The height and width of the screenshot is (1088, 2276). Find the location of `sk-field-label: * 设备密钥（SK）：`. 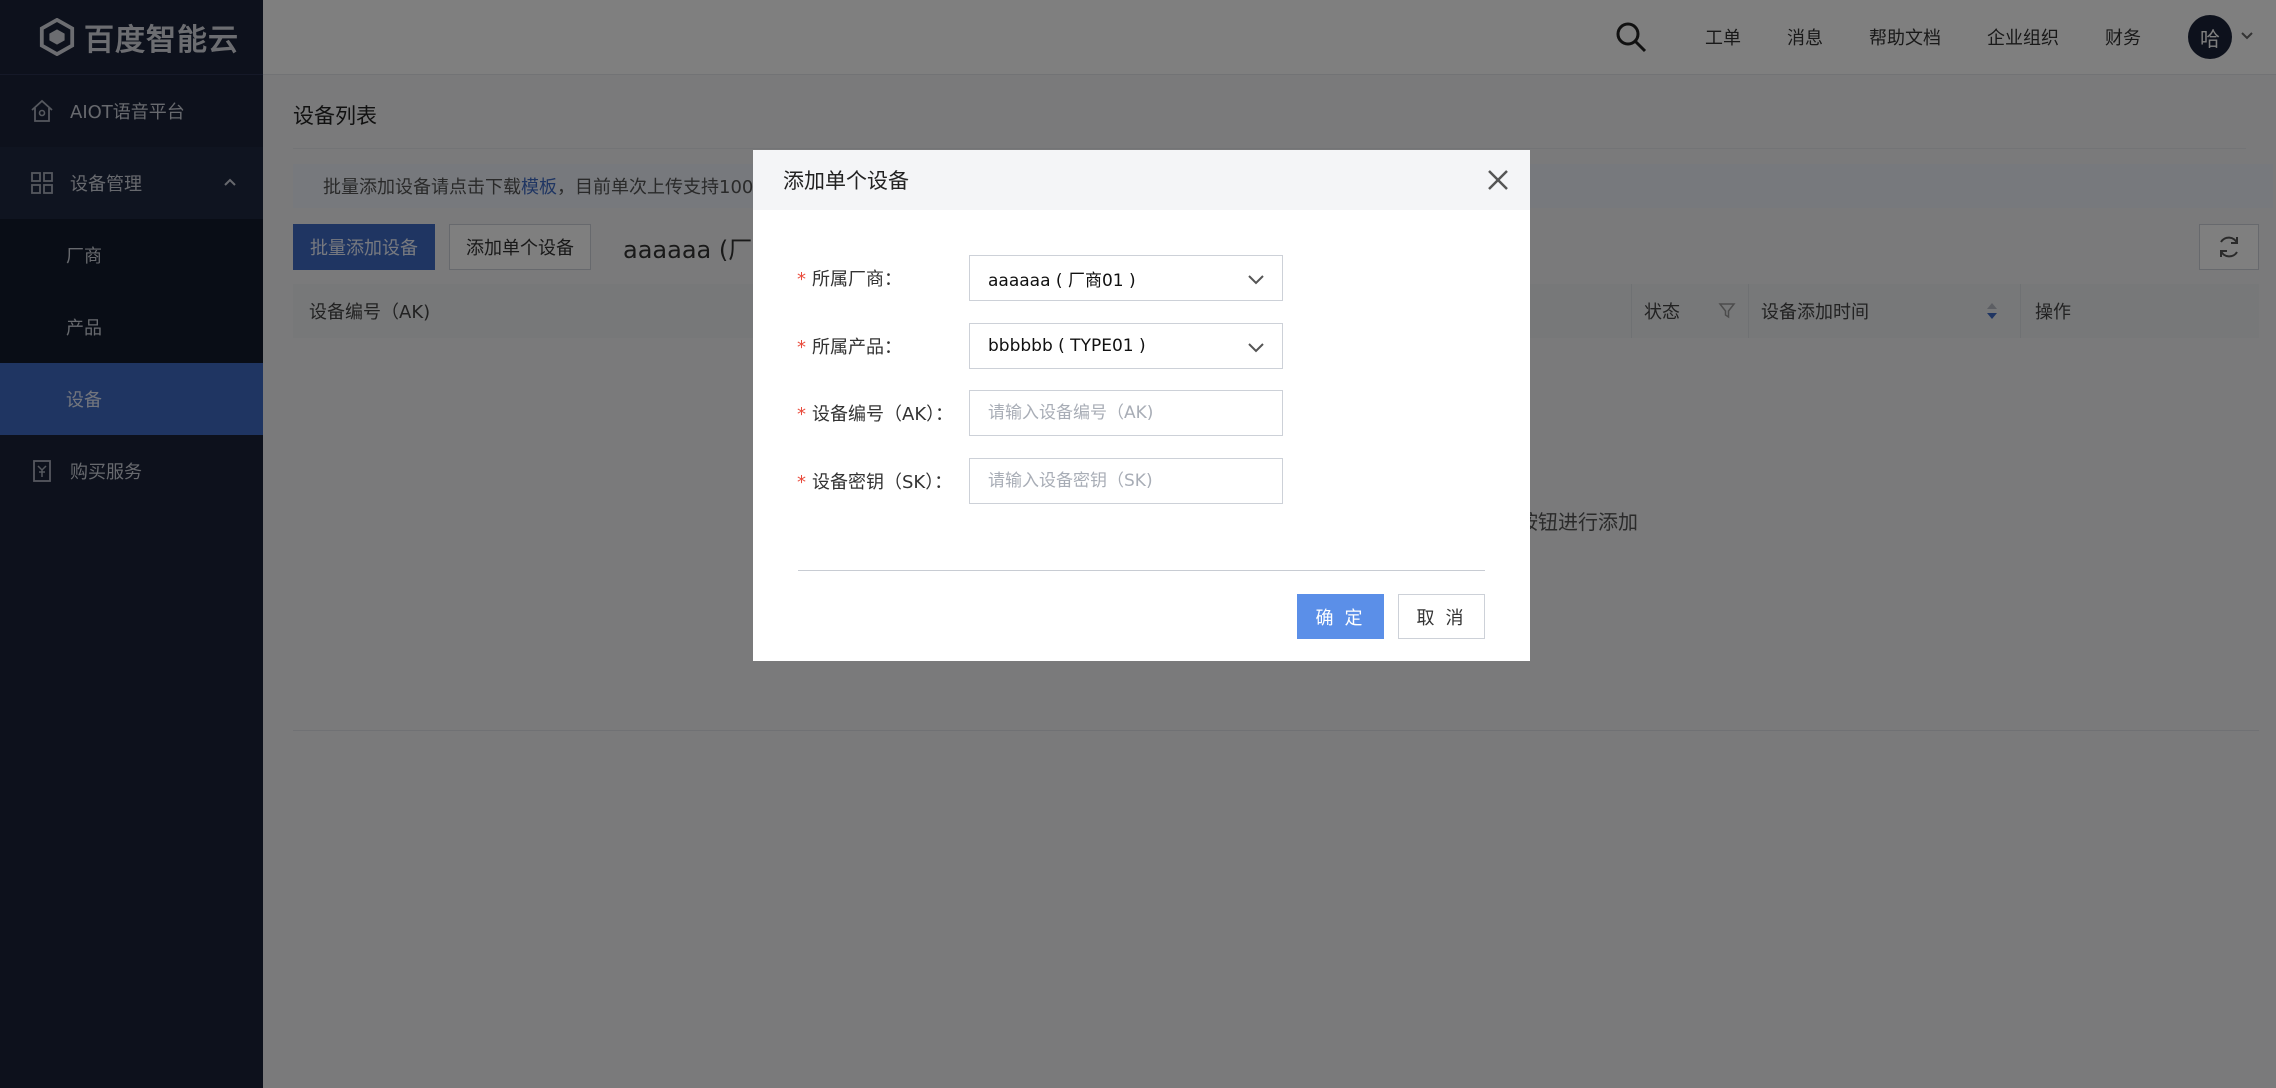

sk-field-label: * 设备密钥（SK）： is located at coordinates (883, 481).